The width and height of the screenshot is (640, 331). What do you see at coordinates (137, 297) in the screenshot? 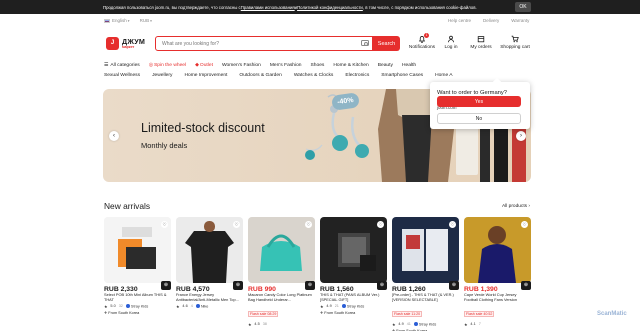
I see `product-name: Select POB 10th Mini Album THIS & THAT` at bounding box center [137, 297].